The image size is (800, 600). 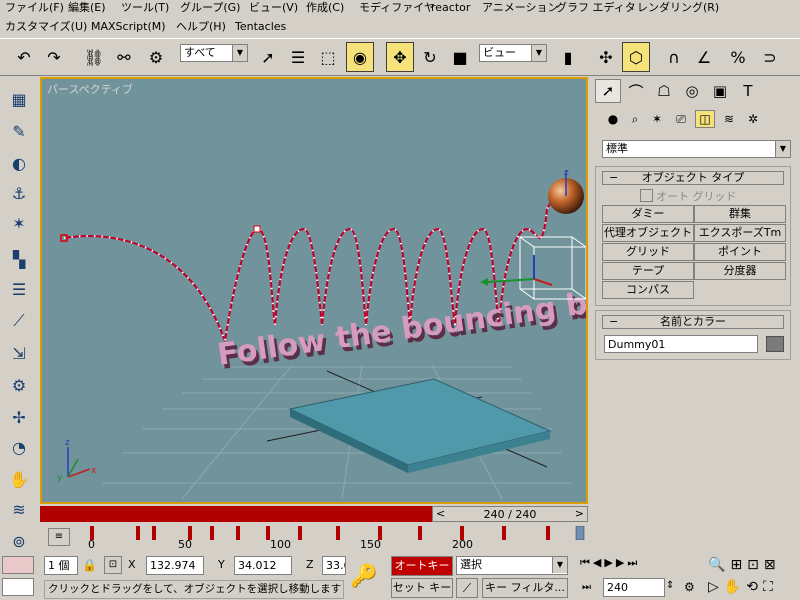 I want to click on y-coordinate-field: 34.012, so click(x=263, y=565).